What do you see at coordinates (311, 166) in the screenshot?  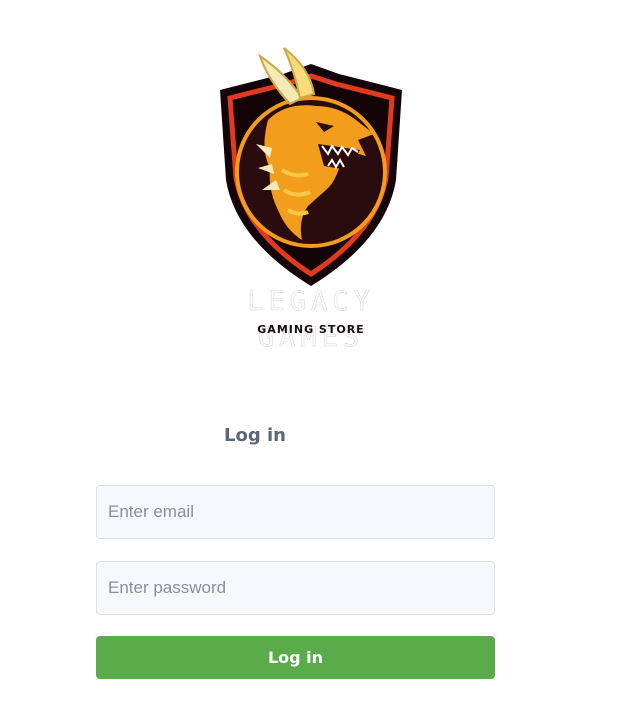 I see `dragon-shield-icon` at bounding box center [311, 166].